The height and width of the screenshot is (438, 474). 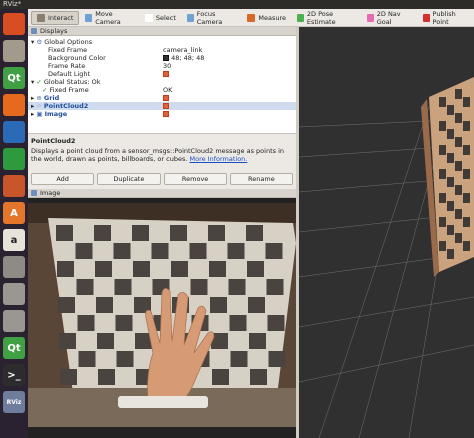 I want to click on default-light-label: Default Light, so click(x=69, y=74).